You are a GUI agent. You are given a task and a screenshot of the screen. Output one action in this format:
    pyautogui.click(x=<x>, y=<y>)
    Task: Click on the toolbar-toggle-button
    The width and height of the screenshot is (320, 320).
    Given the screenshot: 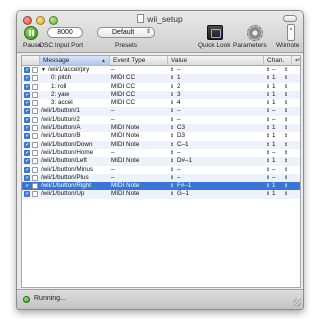 What is the action you would take?
    pyautogui.click(x=290, y=18)
    